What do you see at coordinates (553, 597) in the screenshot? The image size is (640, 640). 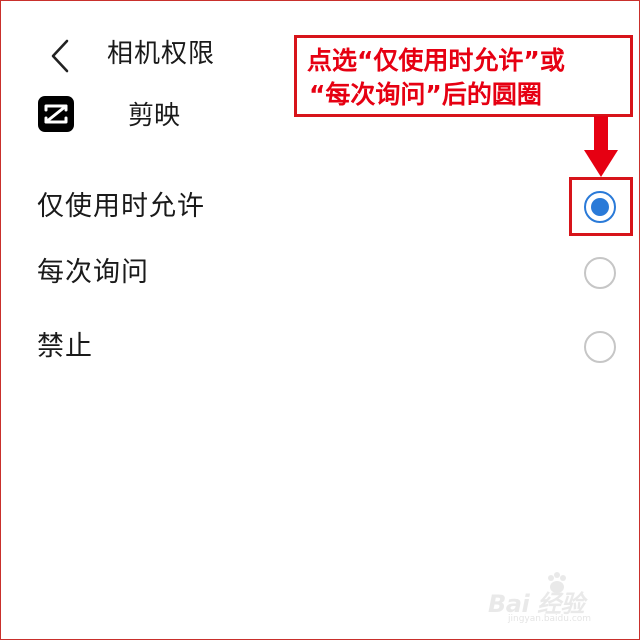 I see `baidu-jingyan-watermark: Bai 经验 jingyan.baidu.com` at bounding box center [553, 597].